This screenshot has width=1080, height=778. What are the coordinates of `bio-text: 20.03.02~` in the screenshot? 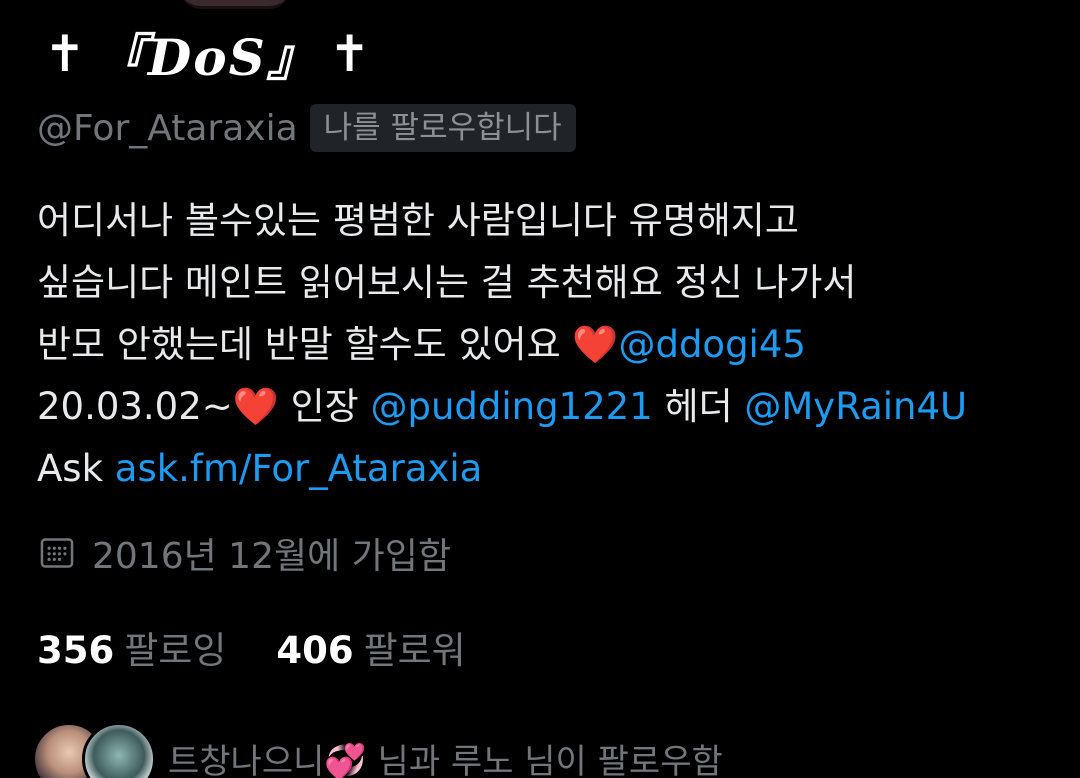 It's located at (135, 406).